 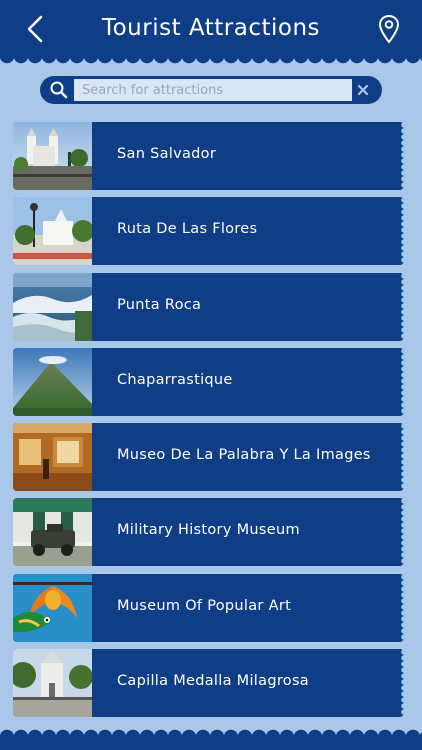 I want to click on chapel-photo, so click(x=52, y=683).